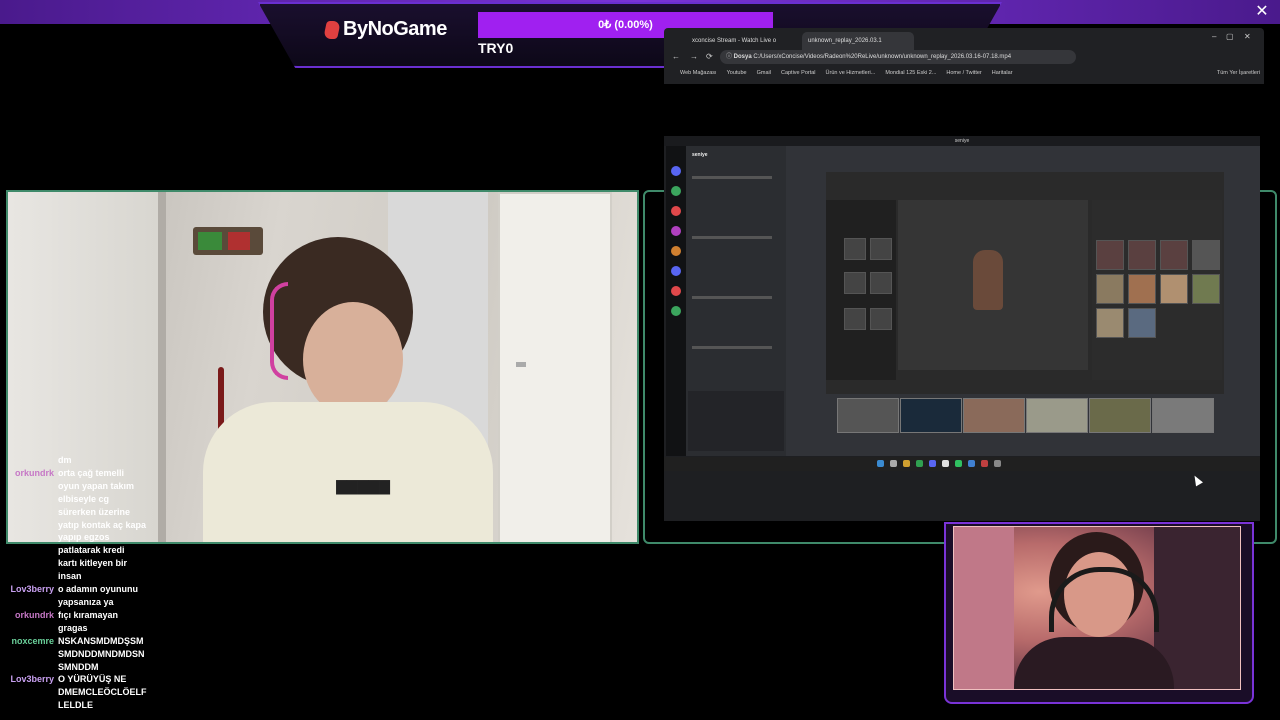  Describe the element at coordinates (963, 75) in the screenshot. I see `bookmark-item: Home / Twitter` at that location.